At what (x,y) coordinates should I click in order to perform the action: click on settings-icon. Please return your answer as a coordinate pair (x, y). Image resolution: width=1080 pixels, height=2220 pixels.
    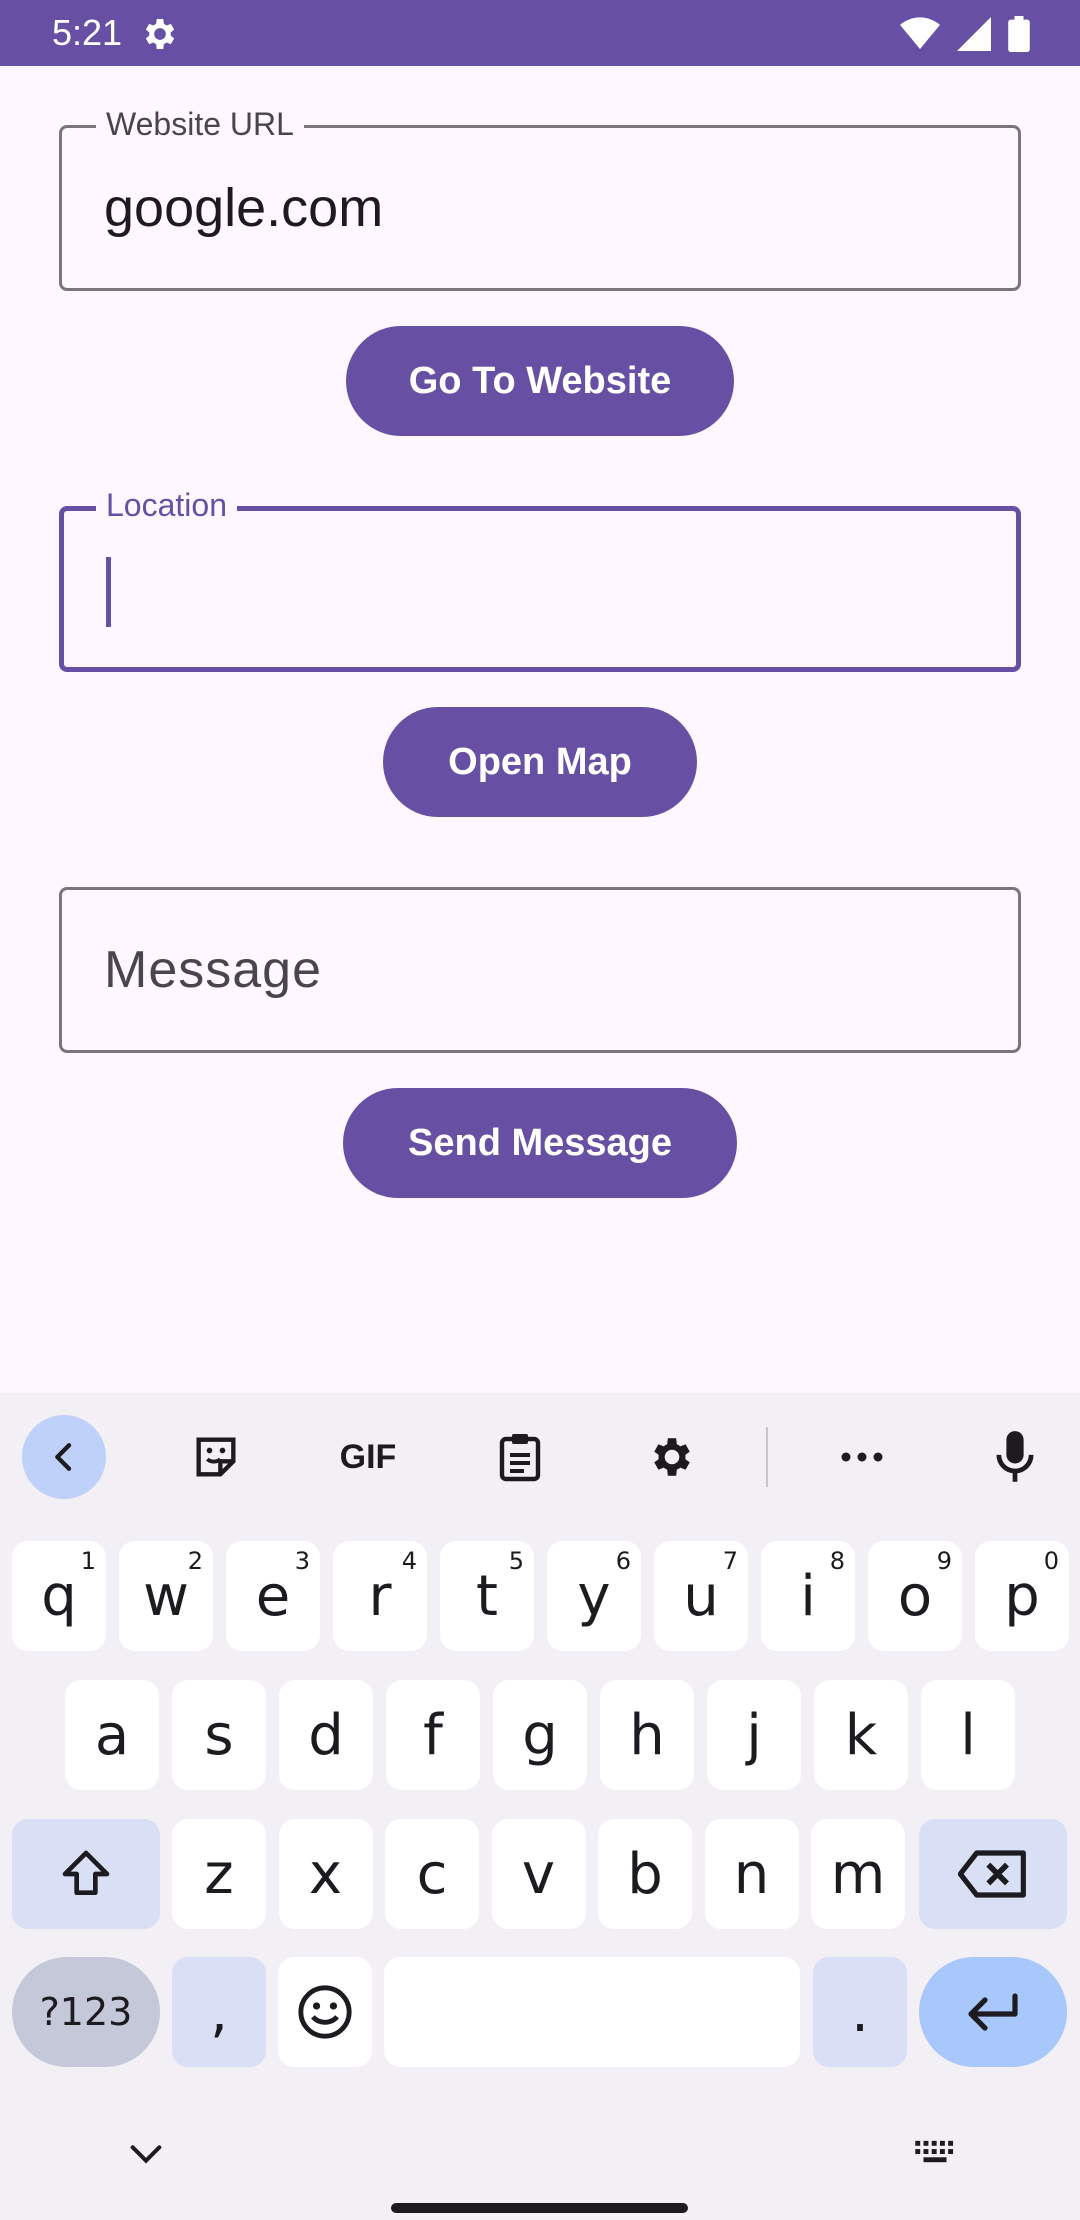
    Looking at the image, I should click on (672, 1457).